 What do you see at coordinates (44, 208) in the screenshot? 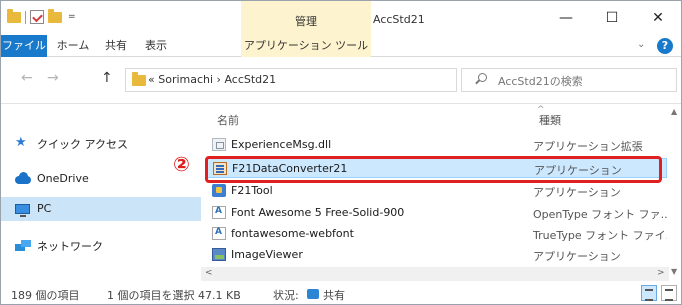
I see `nav-item-label: PC` at bounding box center [44, 208].